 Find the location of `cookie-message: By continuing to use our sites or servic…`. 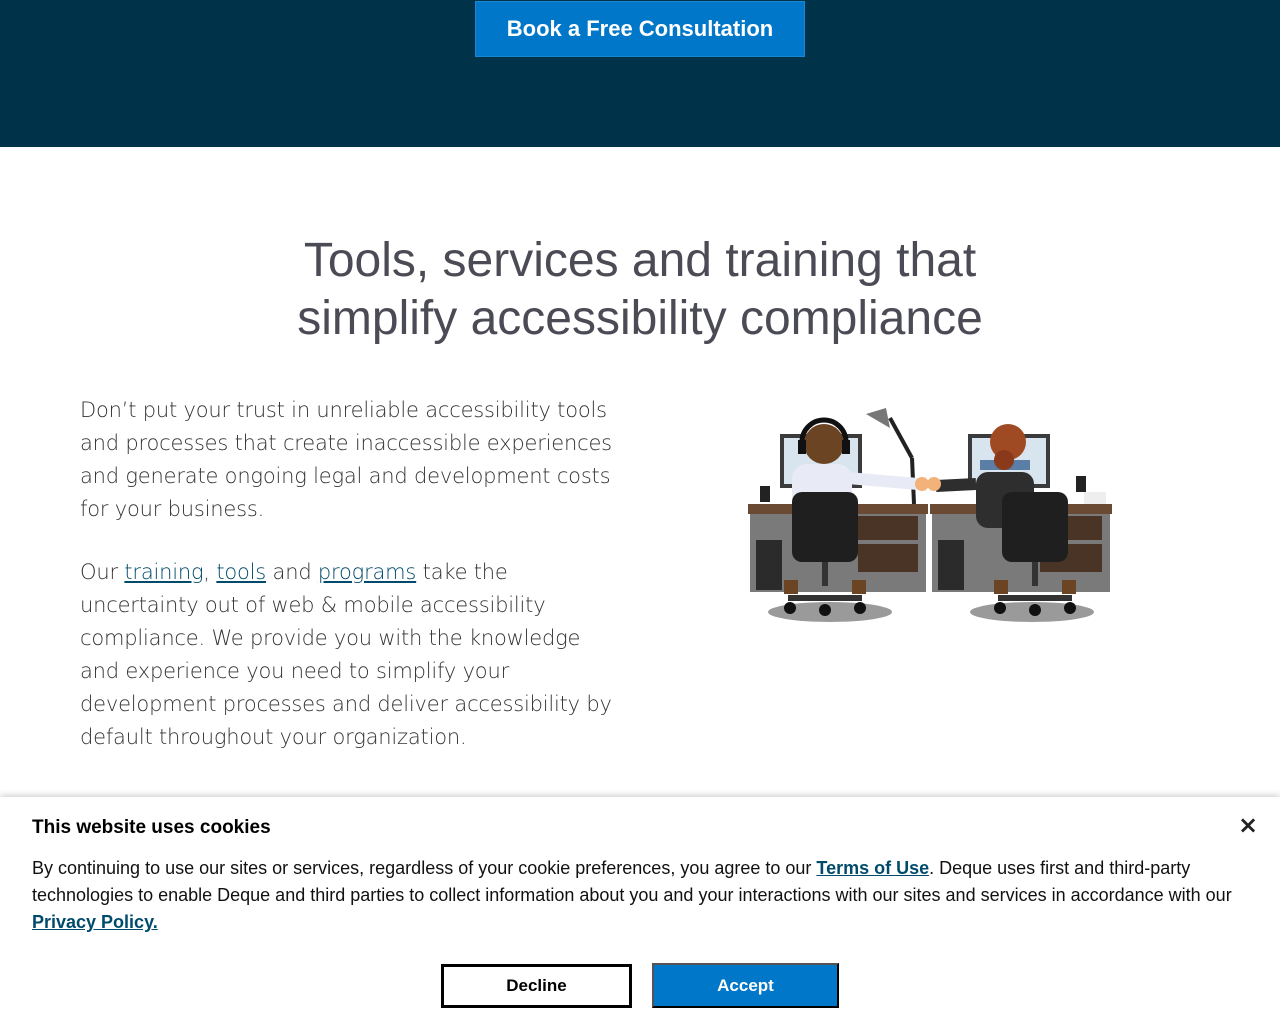

cookie-message: By continuing to use our sites or servic… is located at coordinates (632, 895).